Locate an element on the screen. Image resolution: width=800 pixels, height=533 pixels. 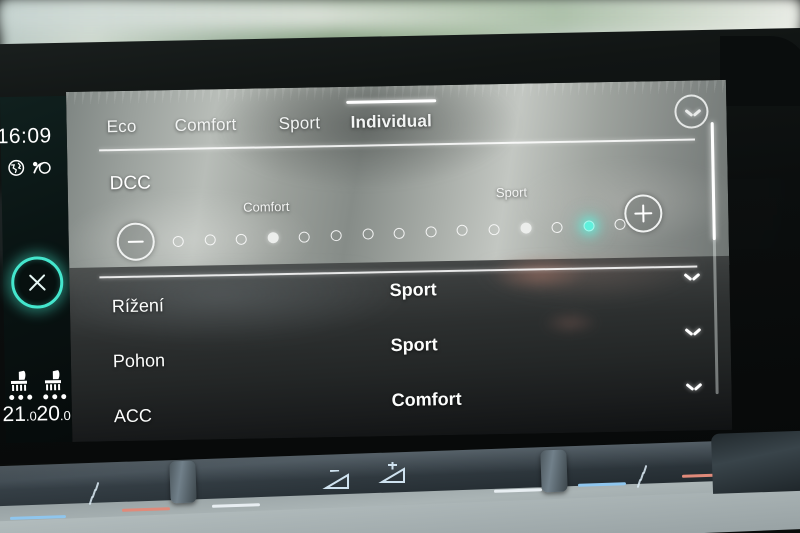
left-volume-knob is located at coordinates (183, 482).